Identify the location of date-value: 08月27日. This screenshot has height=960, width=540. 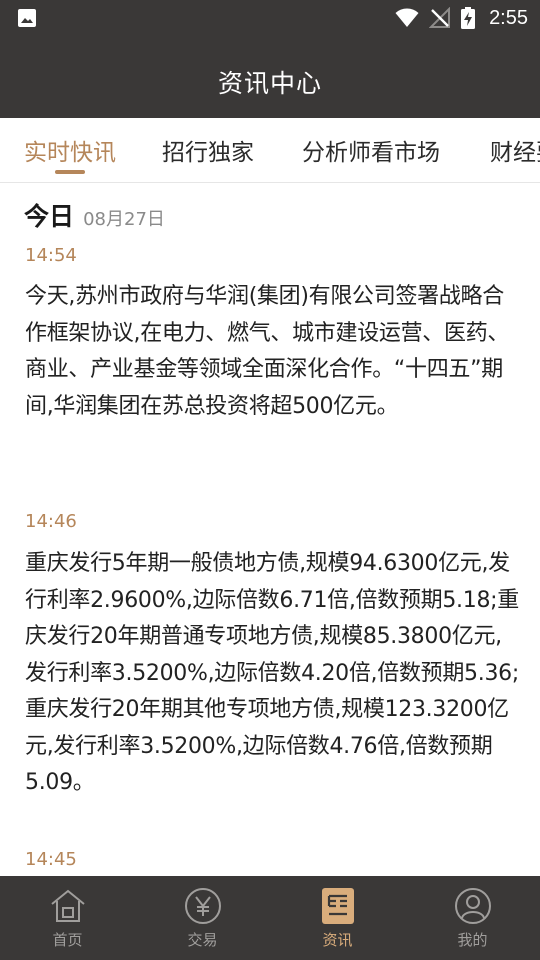
(124, 219).